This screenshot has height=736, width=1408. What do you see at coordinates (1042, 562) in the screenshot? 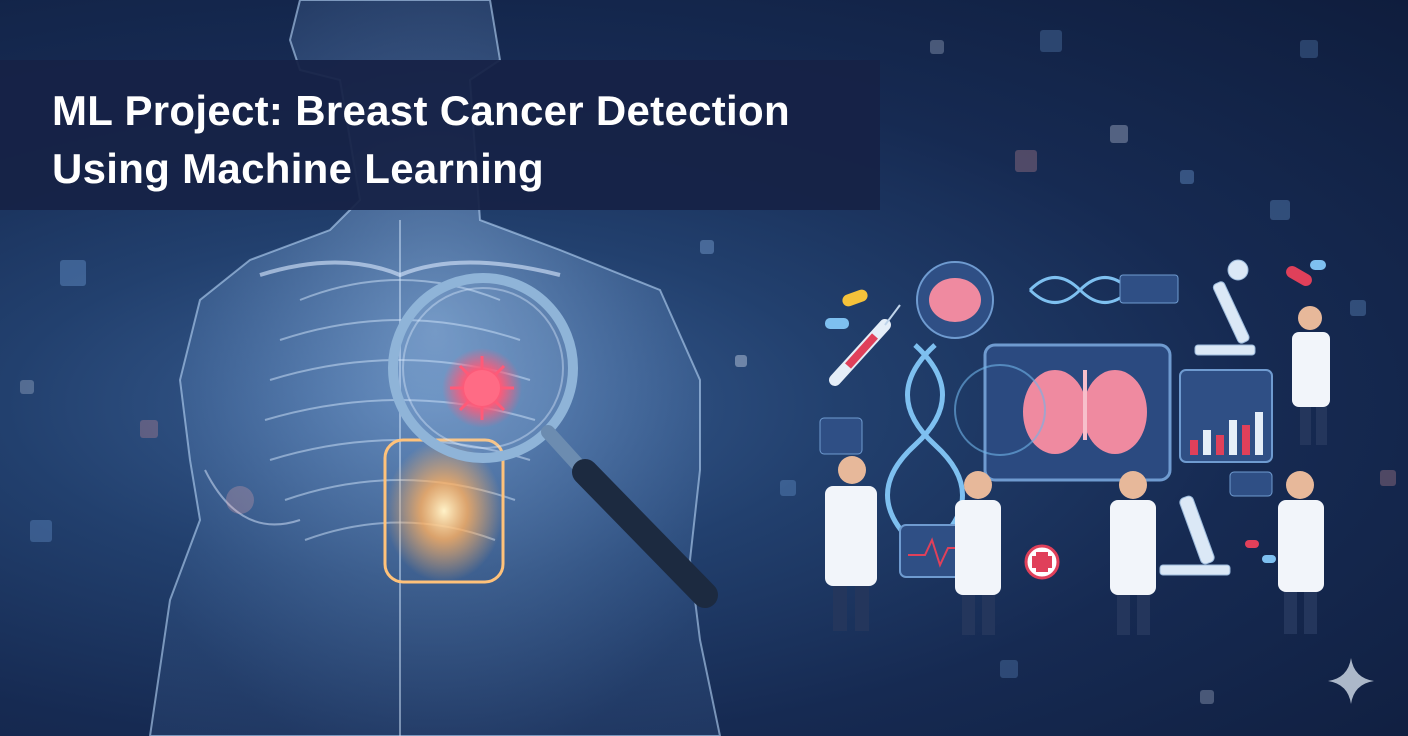
I see `medical-cross-icon` at bounding box center [1042, 562].